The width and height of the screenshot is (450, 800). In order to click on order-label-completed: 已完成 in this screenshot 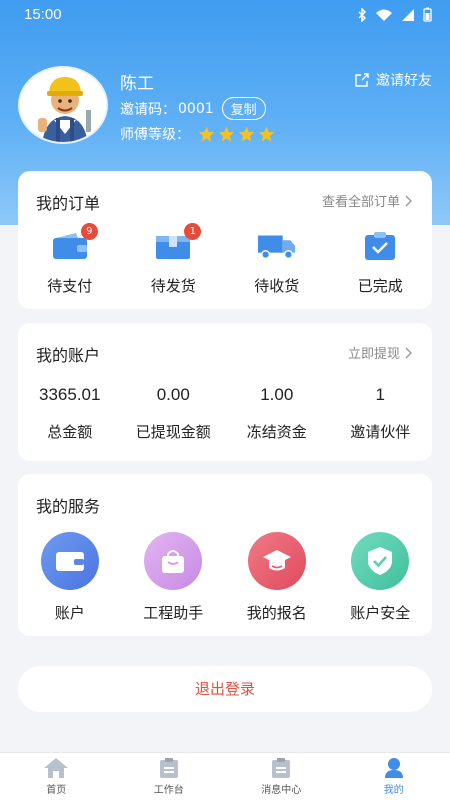, I will do `click(380, 286)`.